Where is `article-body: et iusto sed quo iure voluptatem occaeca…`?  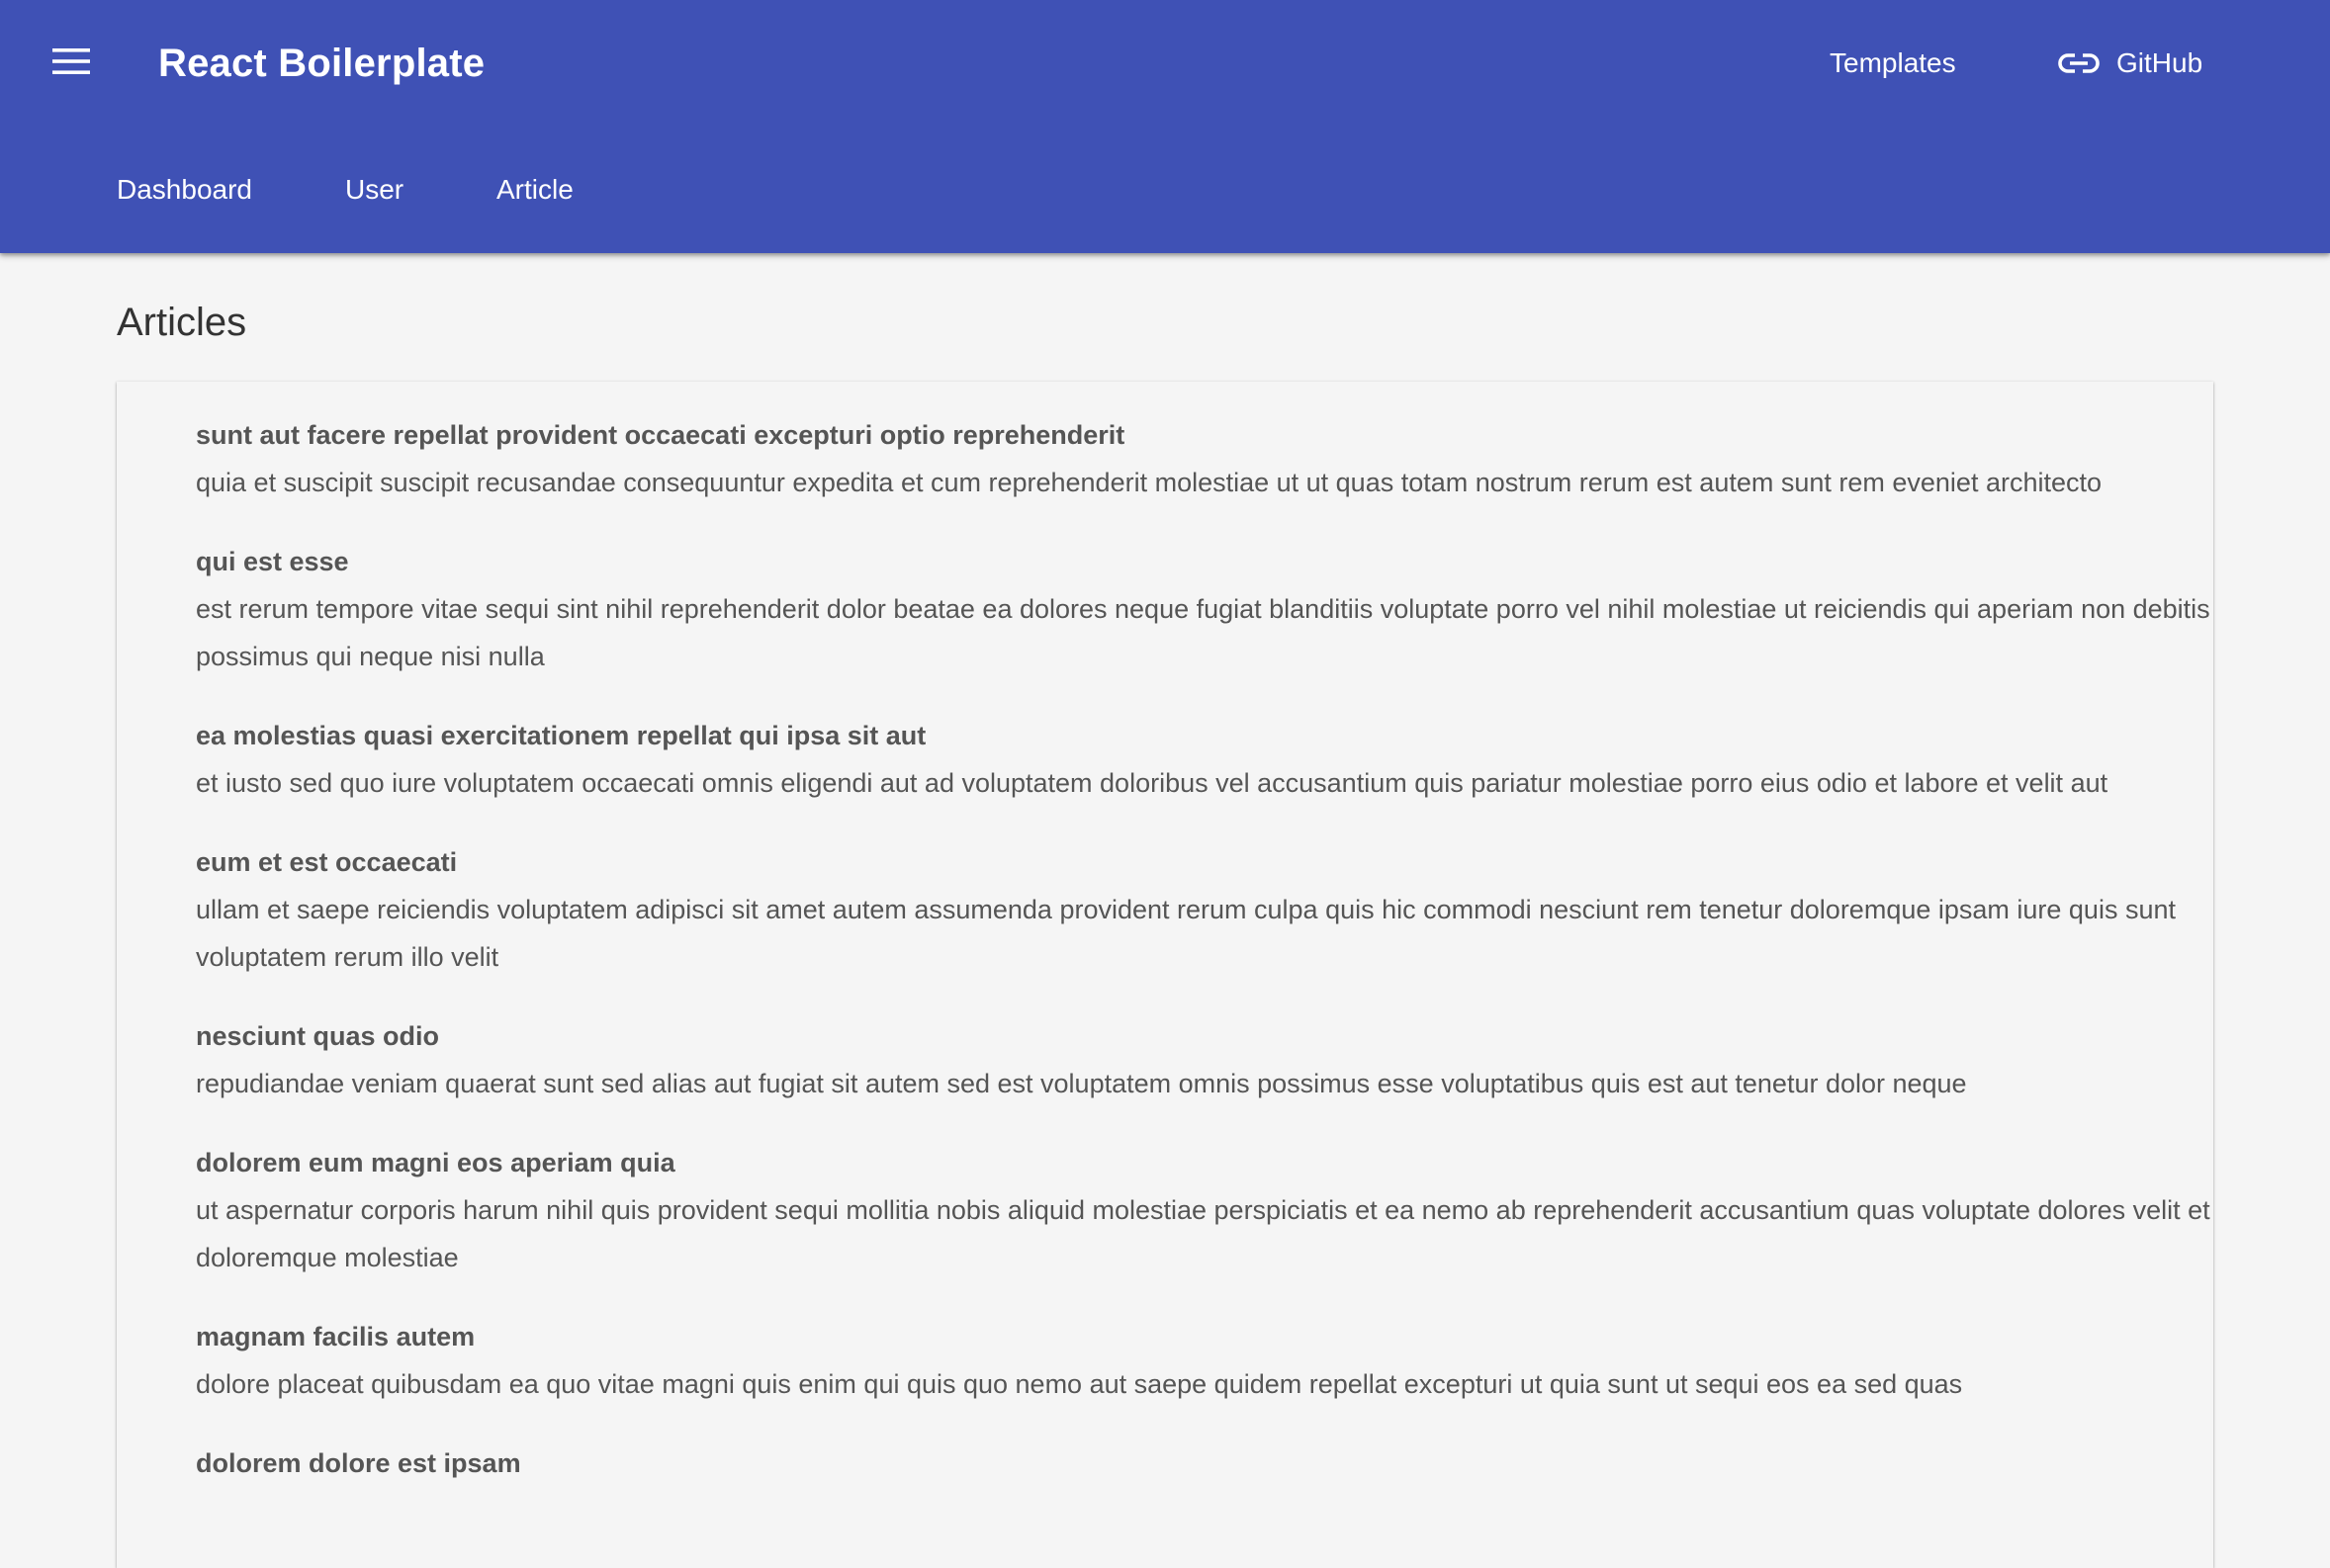
article-body: et iusto sed quo iure voluptatem occaeca… is located at coordinates (1152, 783).